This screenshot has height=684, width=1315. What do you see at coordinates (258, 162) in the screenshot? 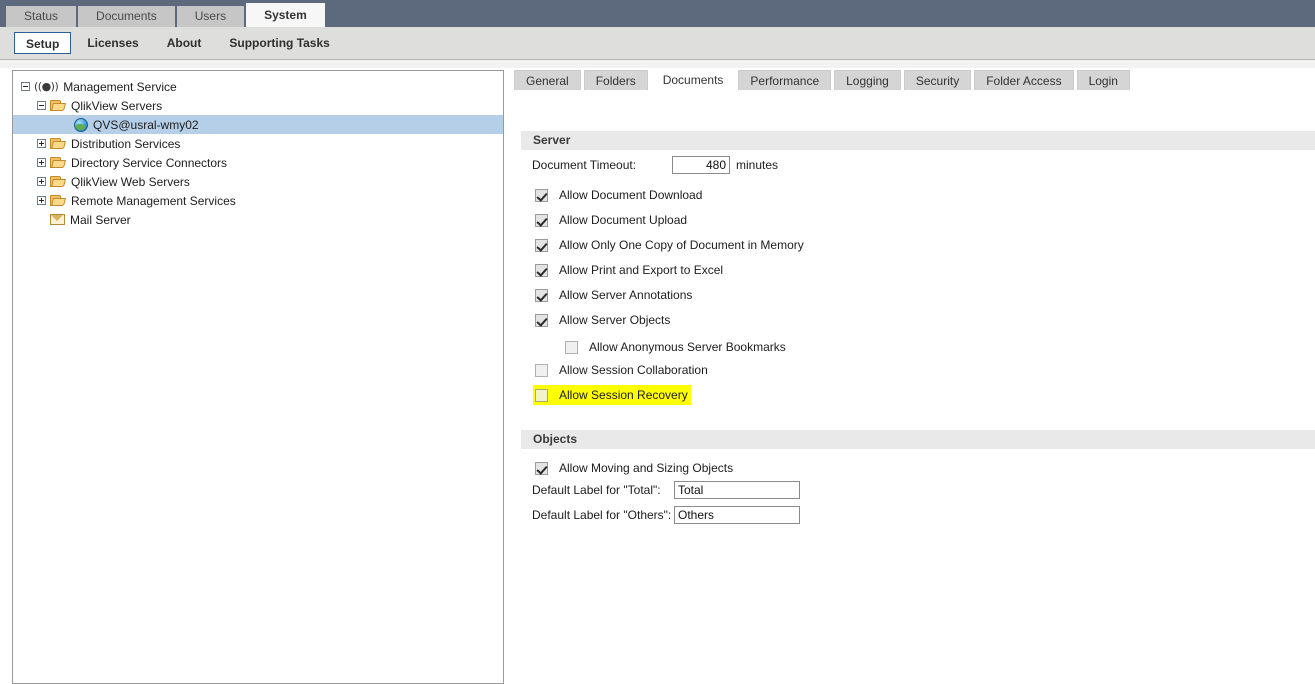
I see `tree-node-directory-service-connectors: Directory Service Connectors` at bounding box center [258, 162].